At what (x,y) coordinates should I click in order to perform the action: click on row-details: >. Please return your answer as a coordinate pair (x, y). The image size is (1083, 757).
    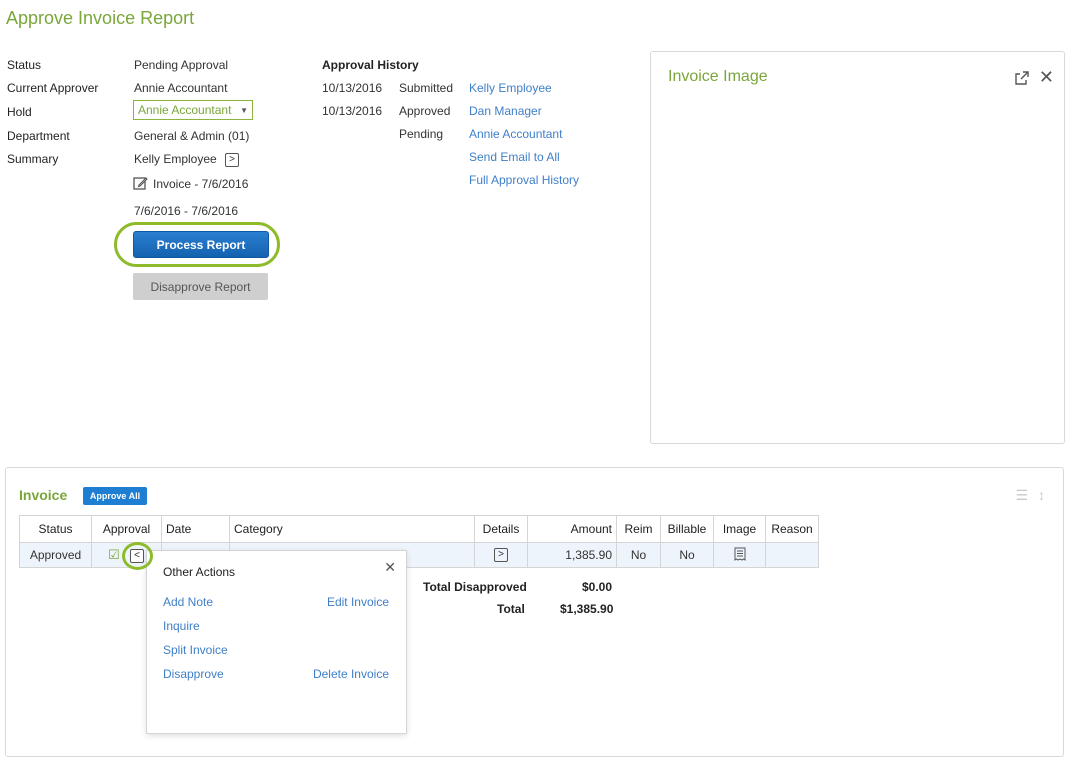
    Looking at the image, I should click on (501, 555).